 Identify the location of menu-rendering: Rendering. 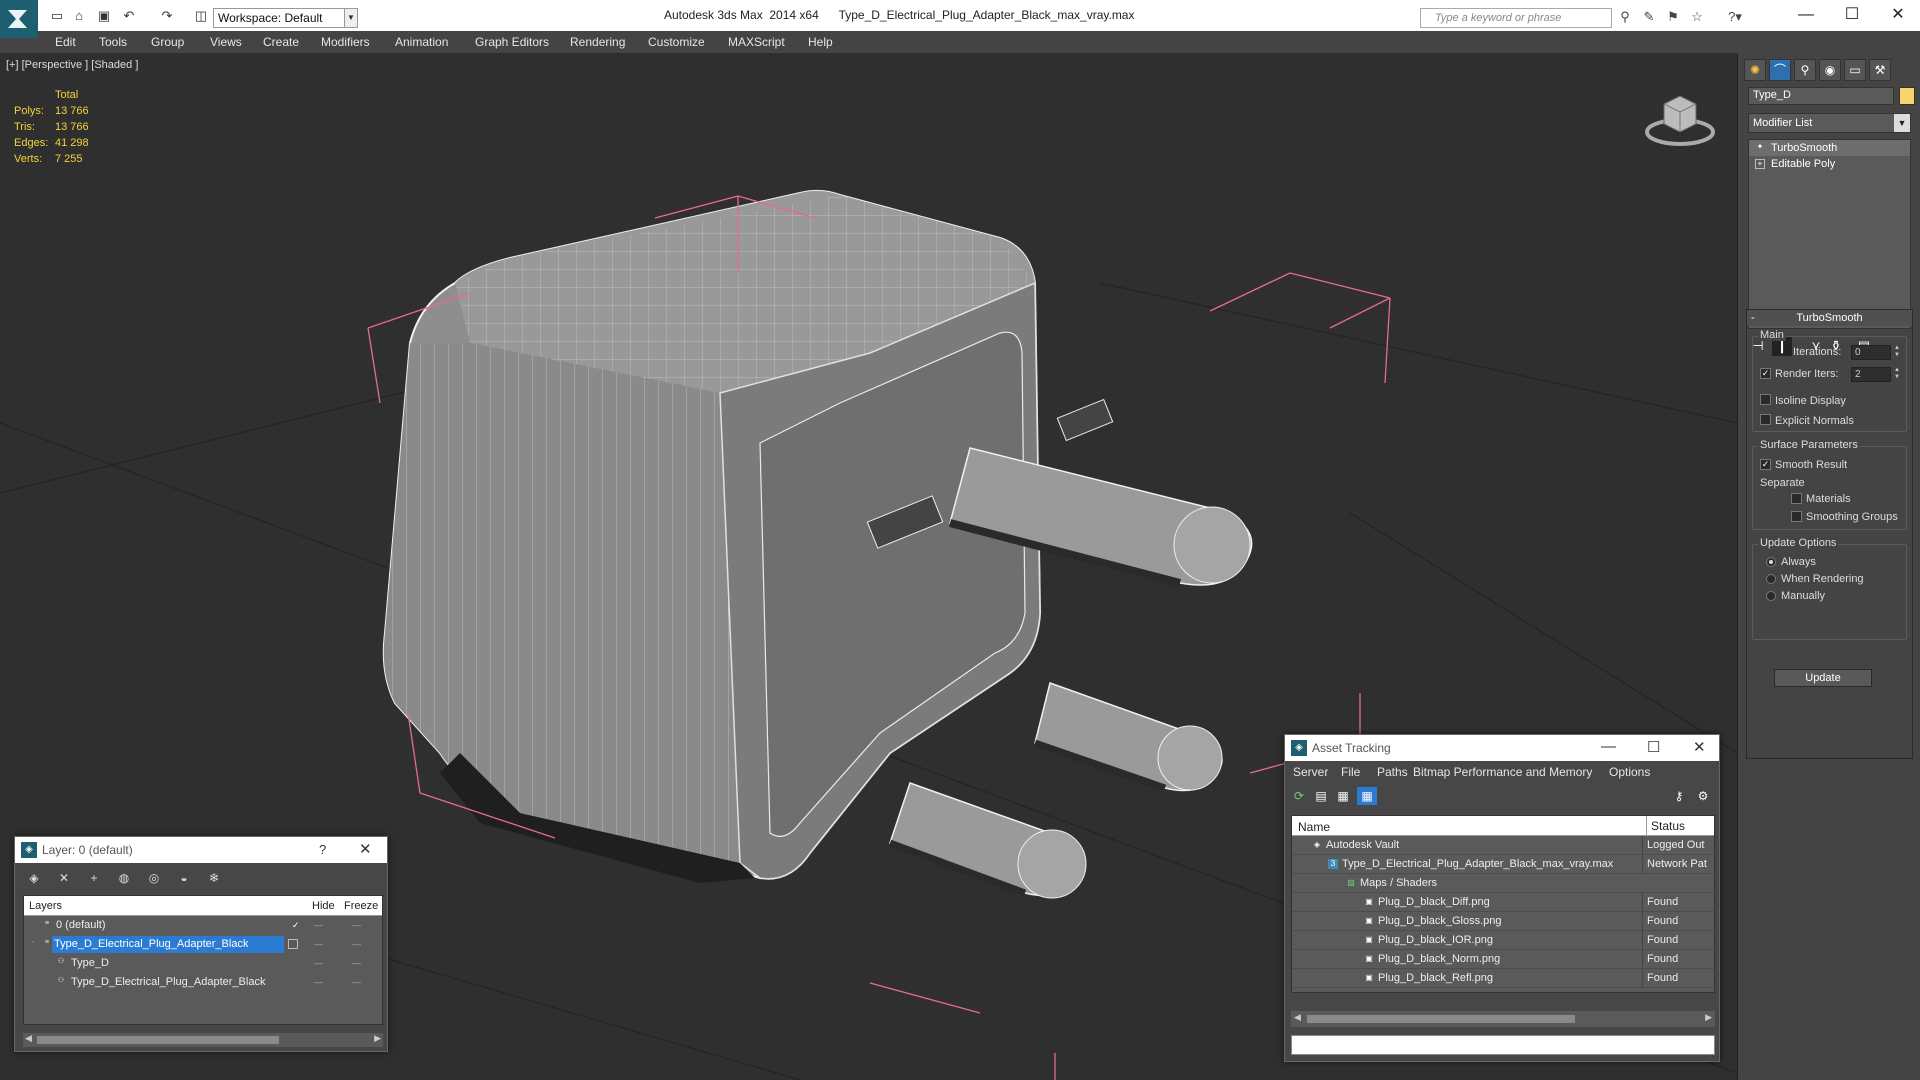
(597, 42).